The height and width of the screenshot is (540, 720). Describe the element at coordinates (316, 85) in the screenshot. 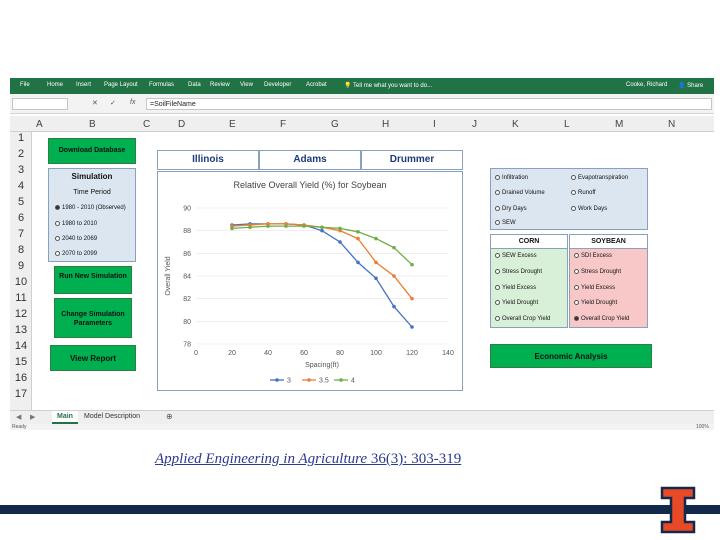

I see `ribbon-tab-acrobat: Acrobat` at that location.